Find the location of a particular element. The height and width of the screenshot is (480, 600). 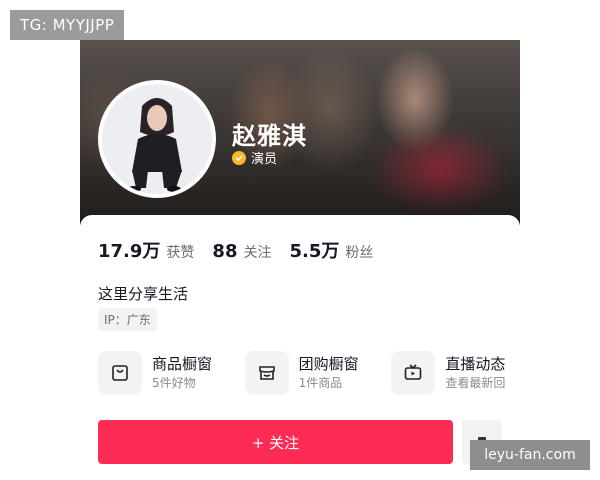

verified-role: 演员 is located at coordinates (254, 157).